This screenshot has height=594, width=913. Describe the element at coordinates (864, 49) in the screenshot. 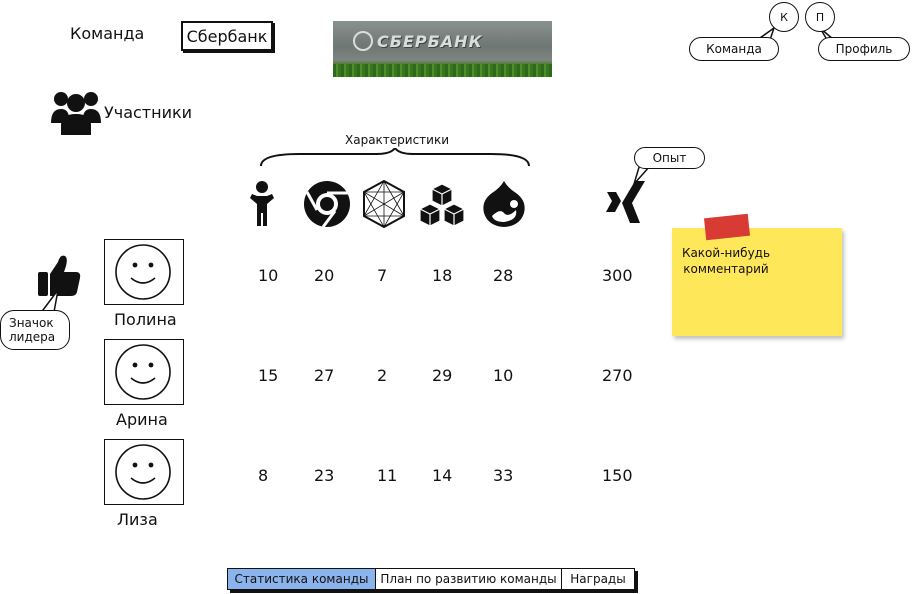

I see `profile-bubble: Профиль` at that location.